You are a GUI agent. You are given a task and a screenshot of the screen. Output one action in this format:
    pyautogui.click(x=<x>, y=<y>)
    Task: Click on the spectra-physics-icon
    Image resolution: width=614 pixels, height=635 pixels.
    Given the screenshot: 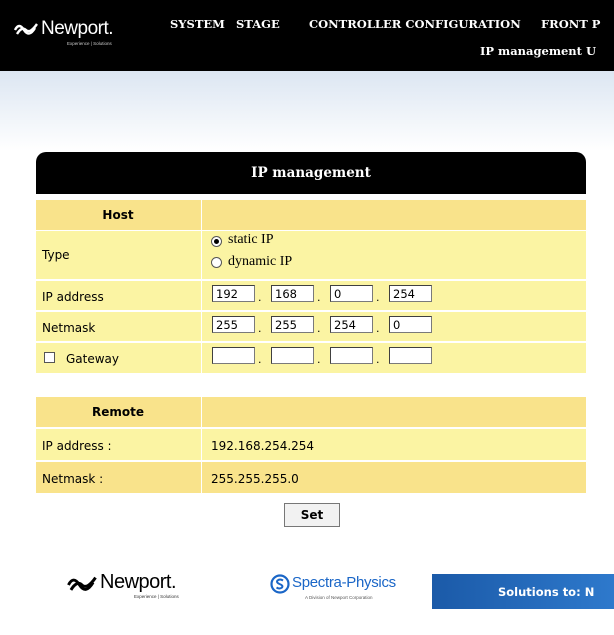 What is the action you would take?
    pyautogui.click(x=280, y=584)
    